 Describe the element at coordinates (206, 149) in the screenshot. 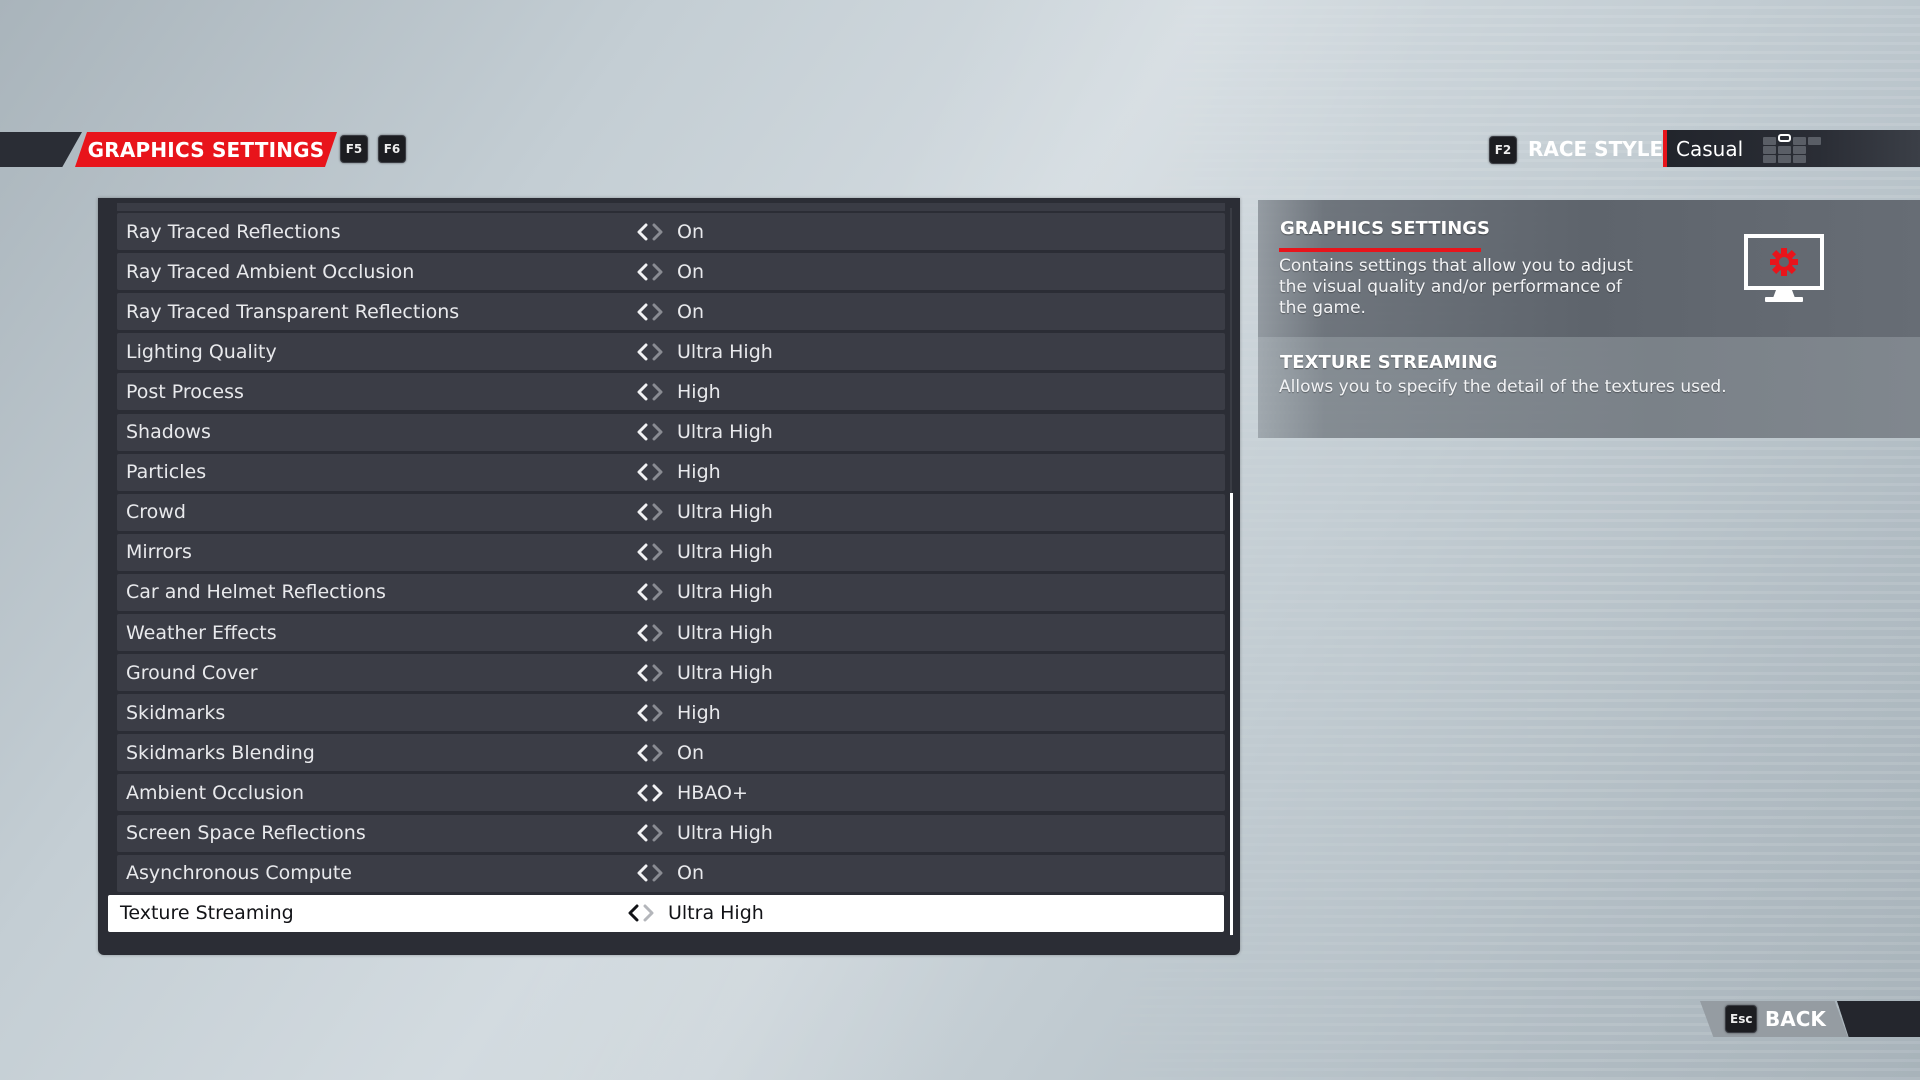

I see `page-title-banner: GRAPHICS SETTINGS` at that location.